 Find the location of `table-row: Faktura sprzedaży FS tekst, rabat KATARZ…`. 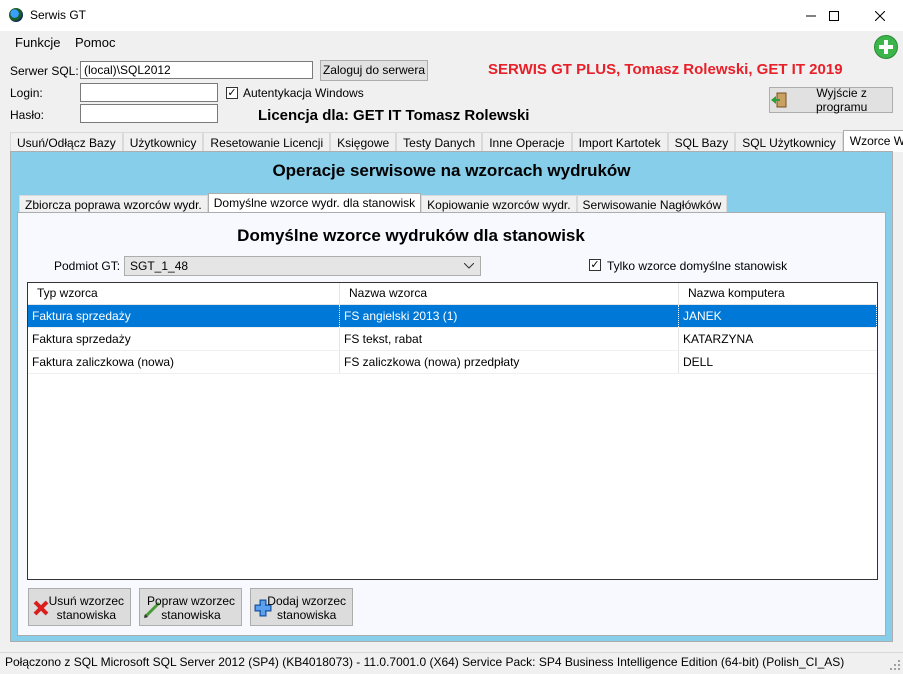

table-row: Faktura sprzedaży FS tekst, rabat KATARZ… is located at coordinates (452, 339).